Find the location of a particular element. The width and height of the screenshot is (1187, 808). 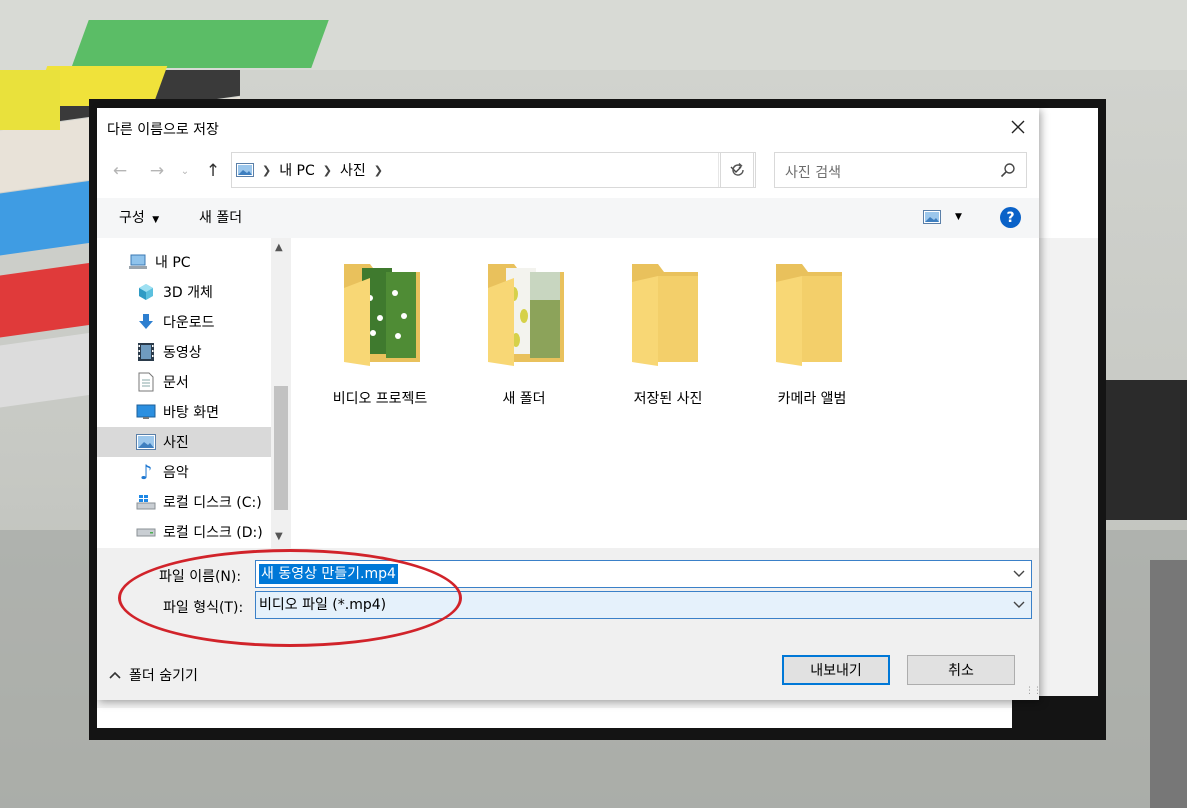

up-button: ↑ is located at coordinates (213, 171).